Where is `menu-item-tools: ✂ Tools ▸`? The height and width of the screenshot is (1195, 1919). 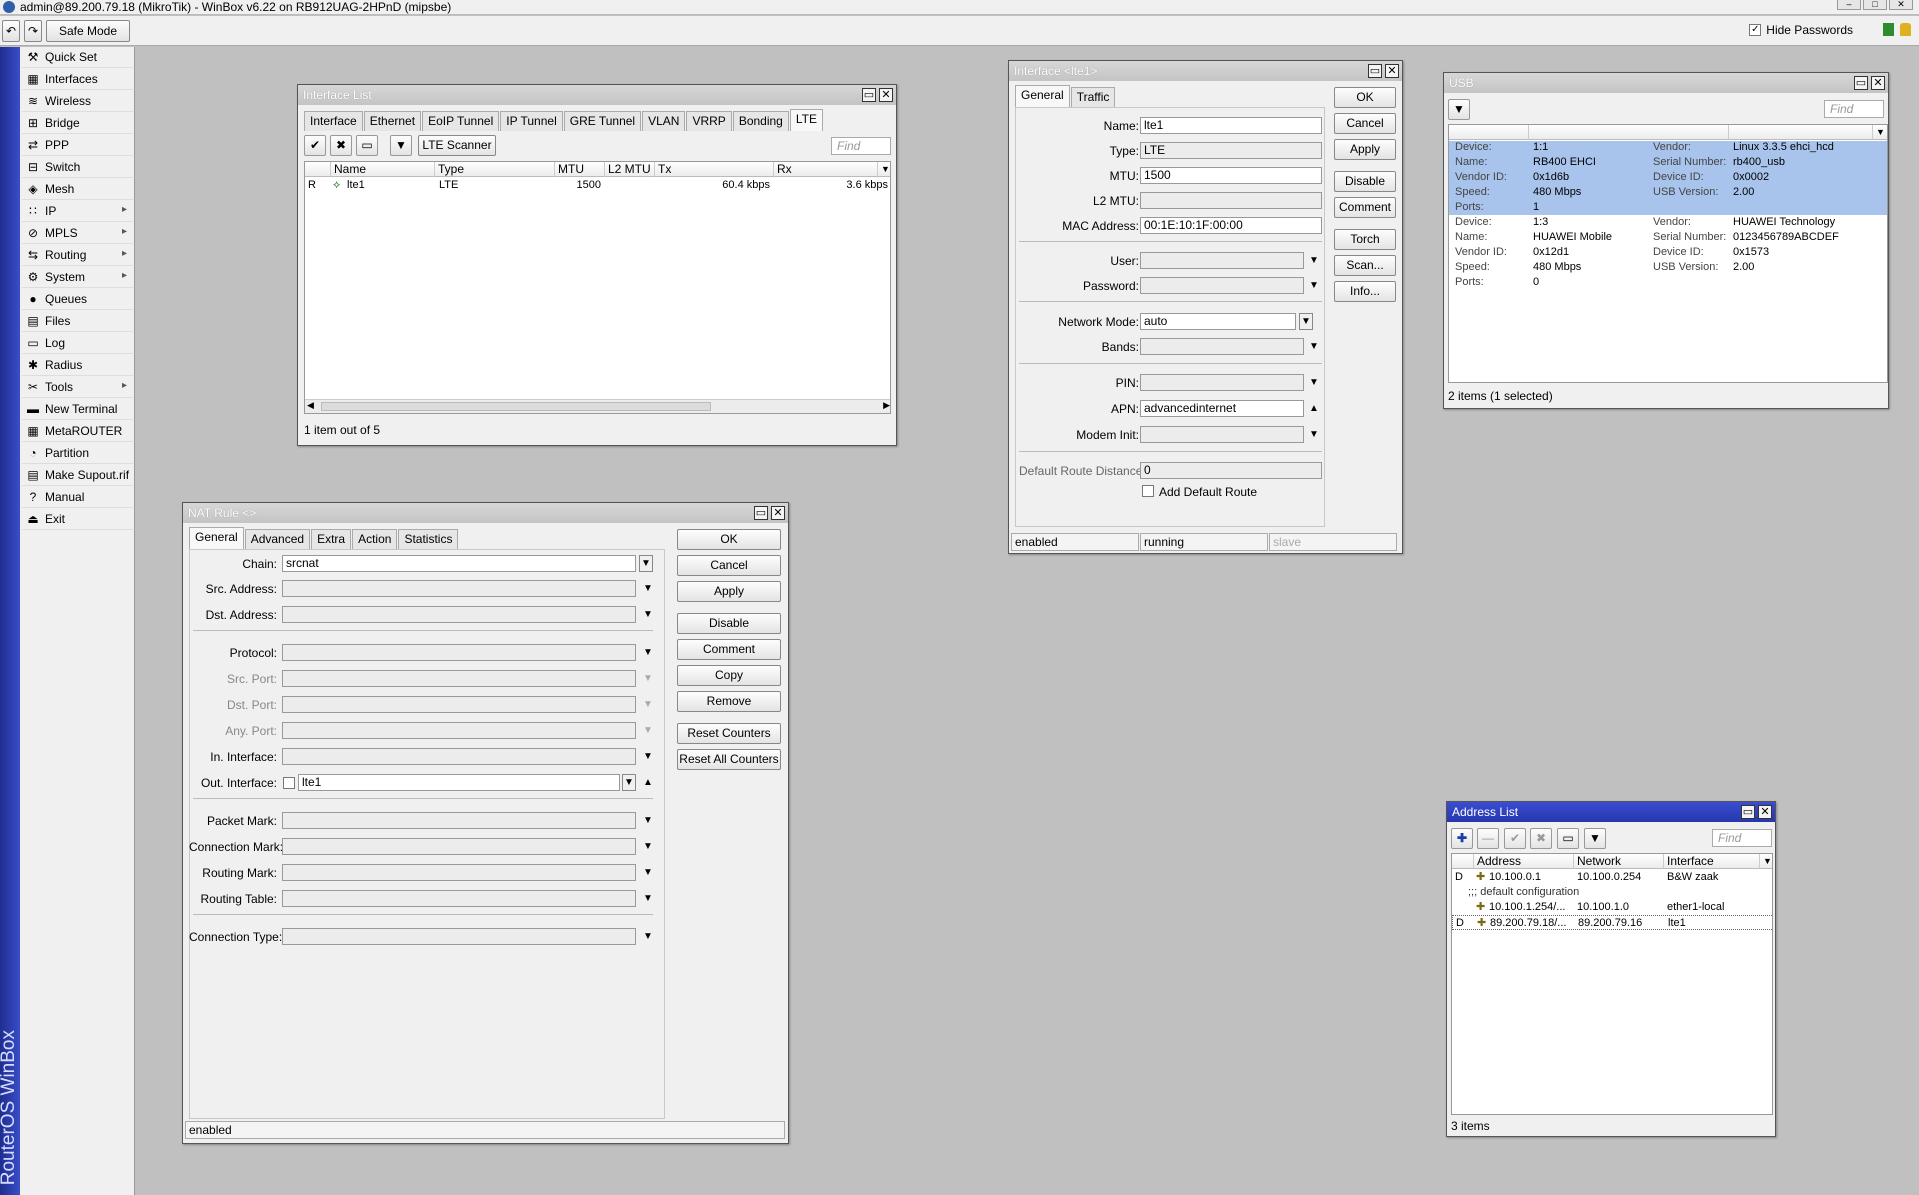 menu-item-tools: ✂ Tools ▸ is located at coordinates (77, 387).